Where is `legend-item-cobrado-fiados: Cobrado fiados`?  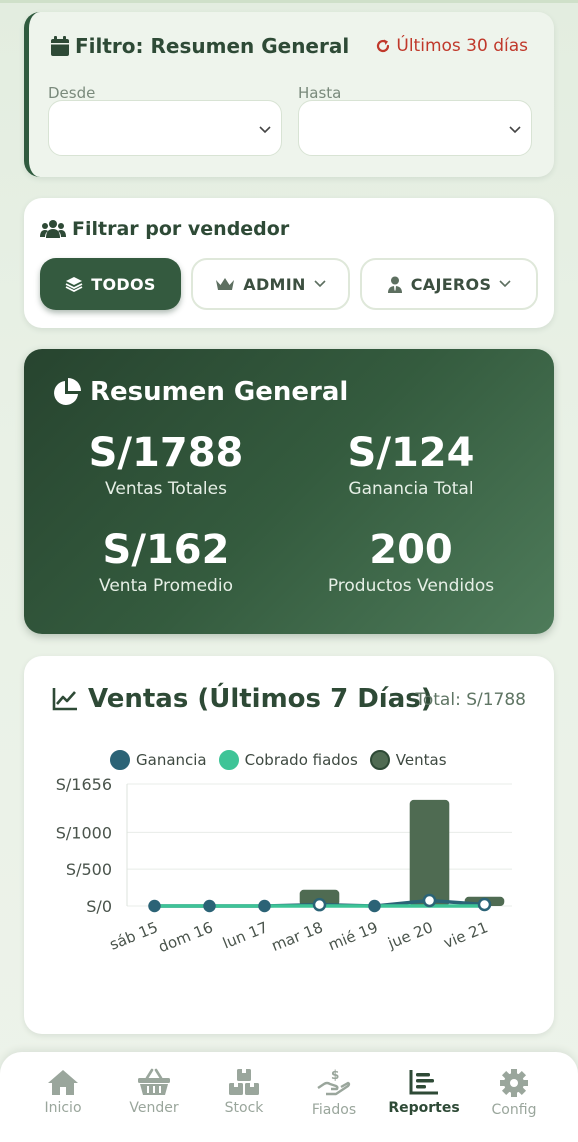 legend-item-cobrado-fiados: Cobrado fiados is located at coordinates (288, 760).